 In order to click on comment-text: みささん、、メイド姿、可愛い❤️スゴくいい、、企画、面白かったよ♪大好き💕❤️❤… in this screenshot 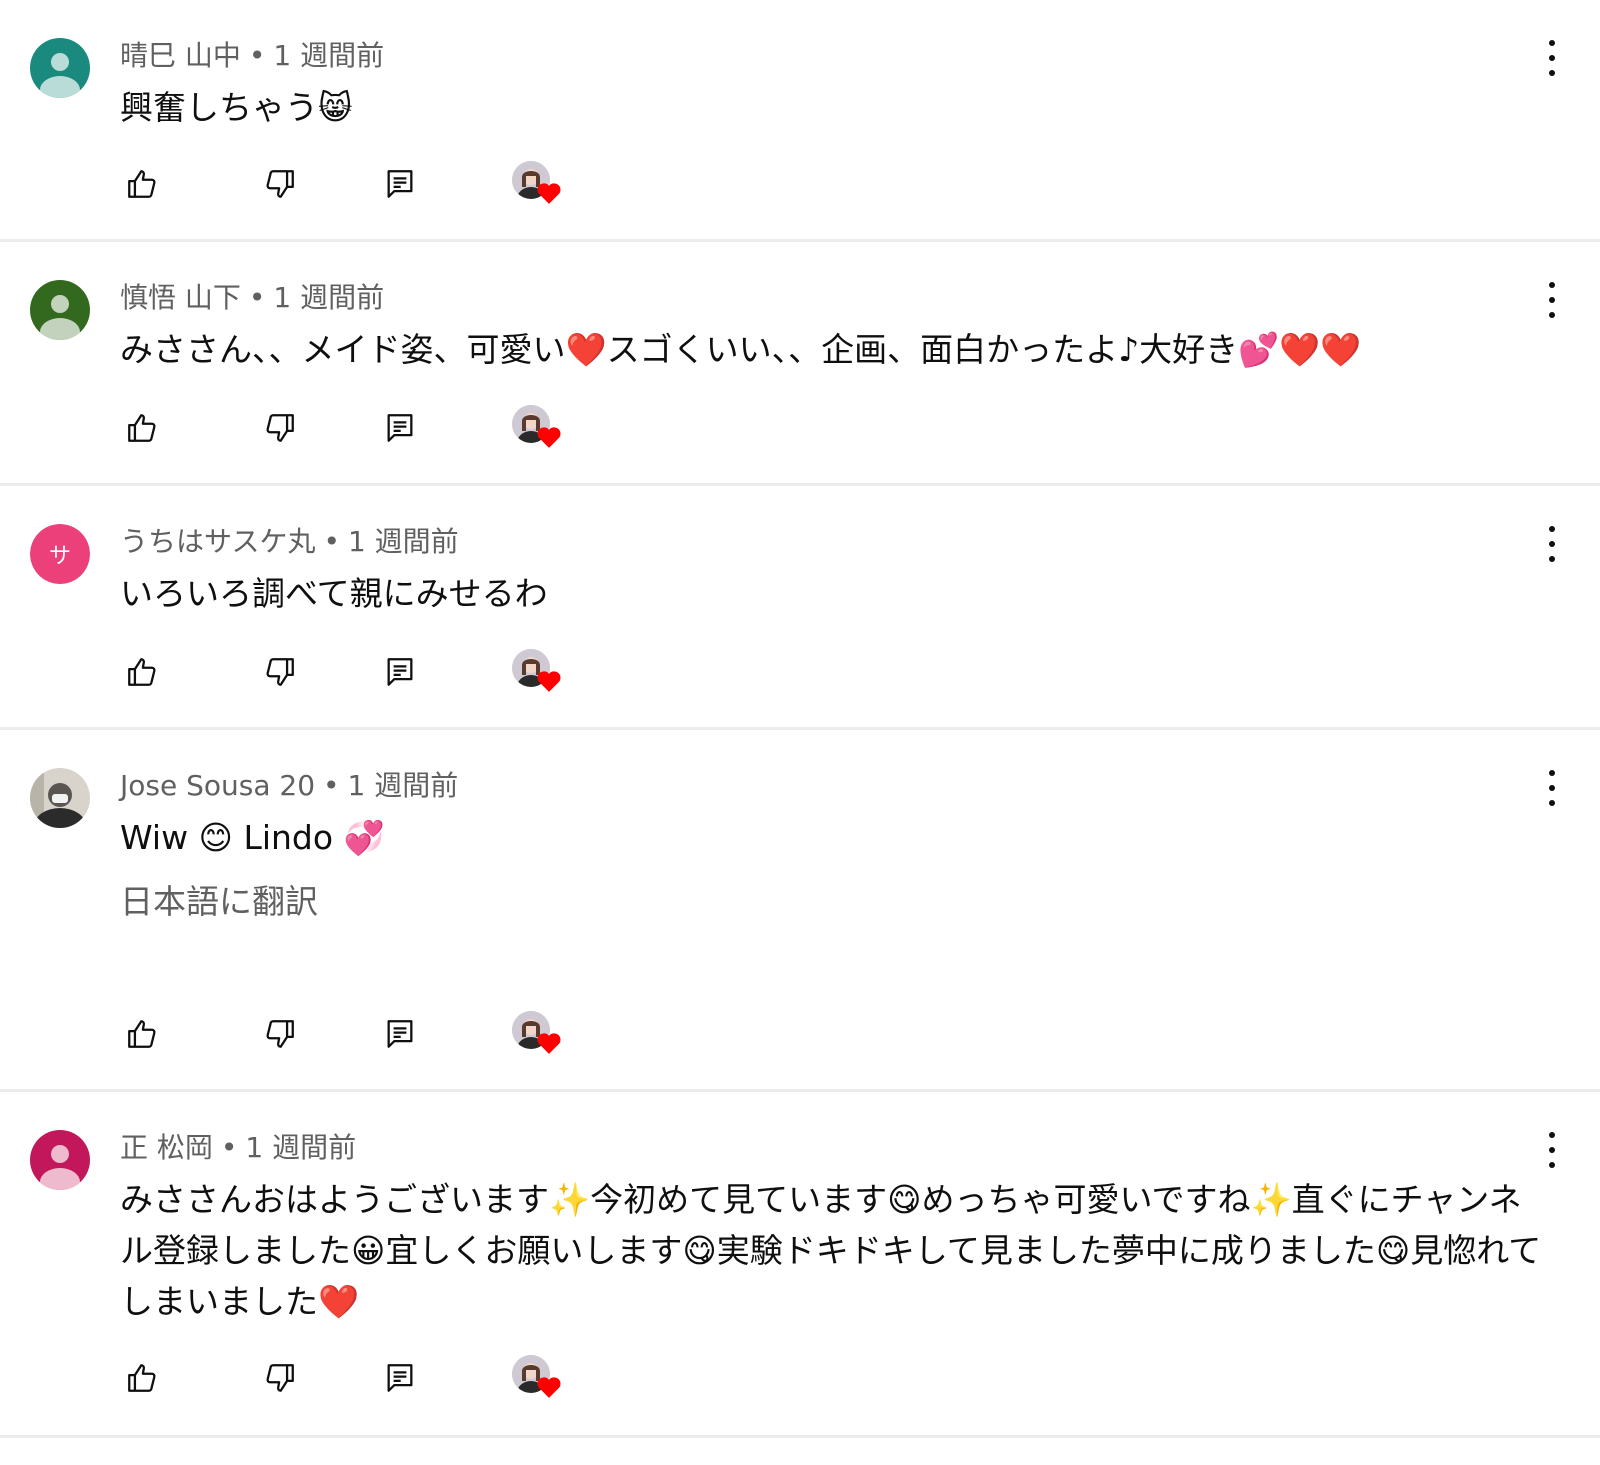, I will do `click(741, 349)`.